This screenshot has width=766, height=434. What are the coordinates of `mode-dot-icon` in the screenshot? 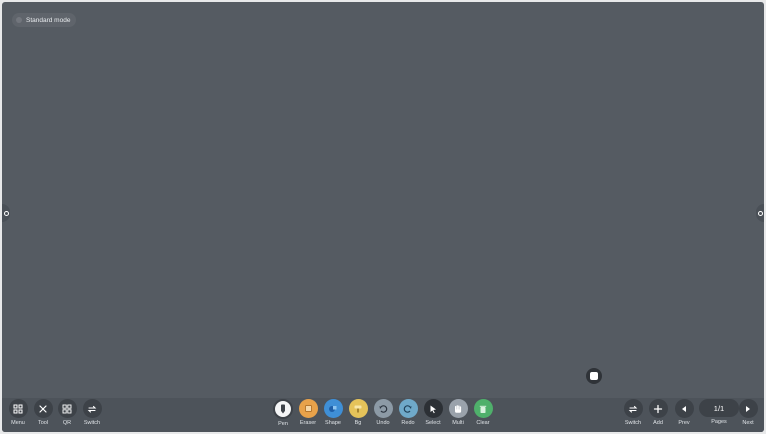 It's located at (19, 20).